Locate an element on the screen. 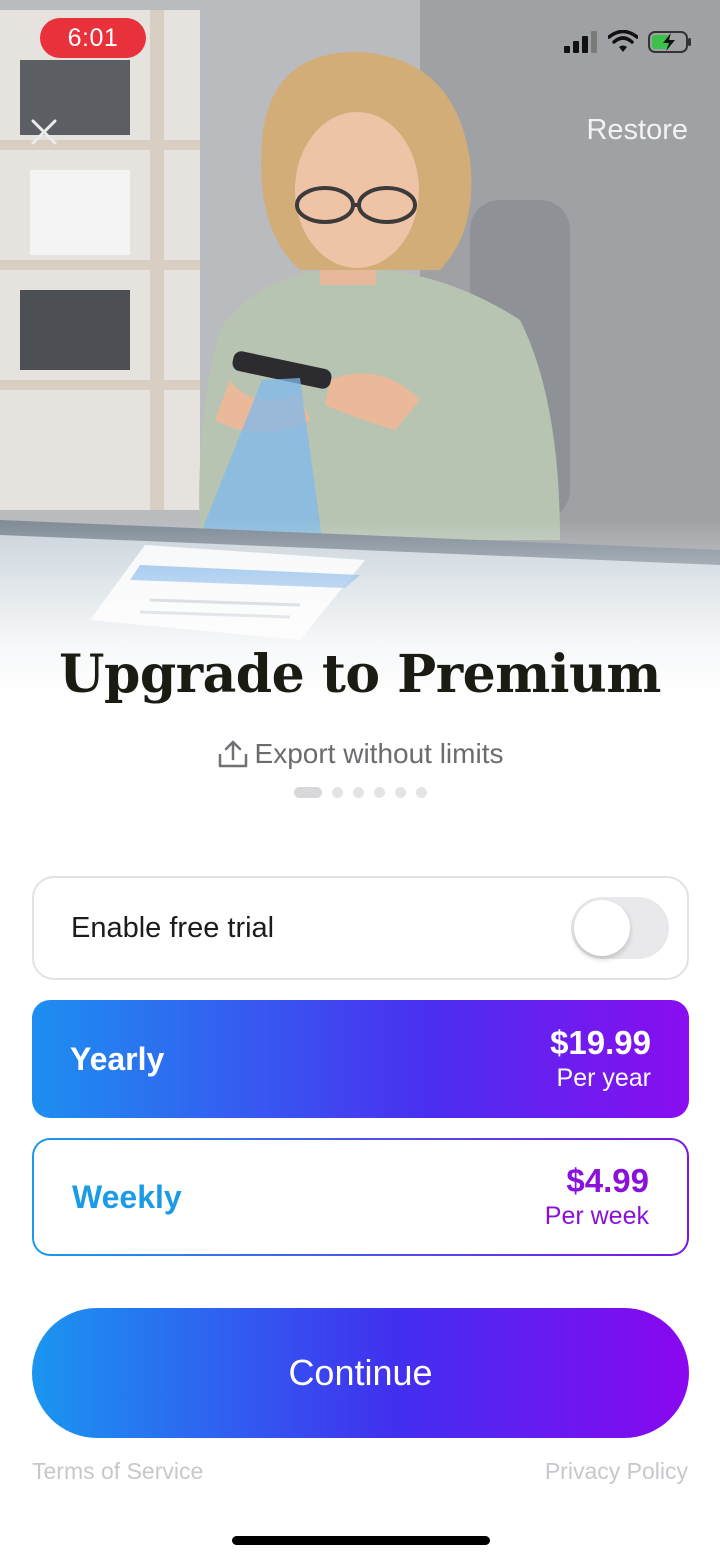 The height and width of the screenshot is (1560, 720). cellular-signal-icon is located at coordinates (580, 42).